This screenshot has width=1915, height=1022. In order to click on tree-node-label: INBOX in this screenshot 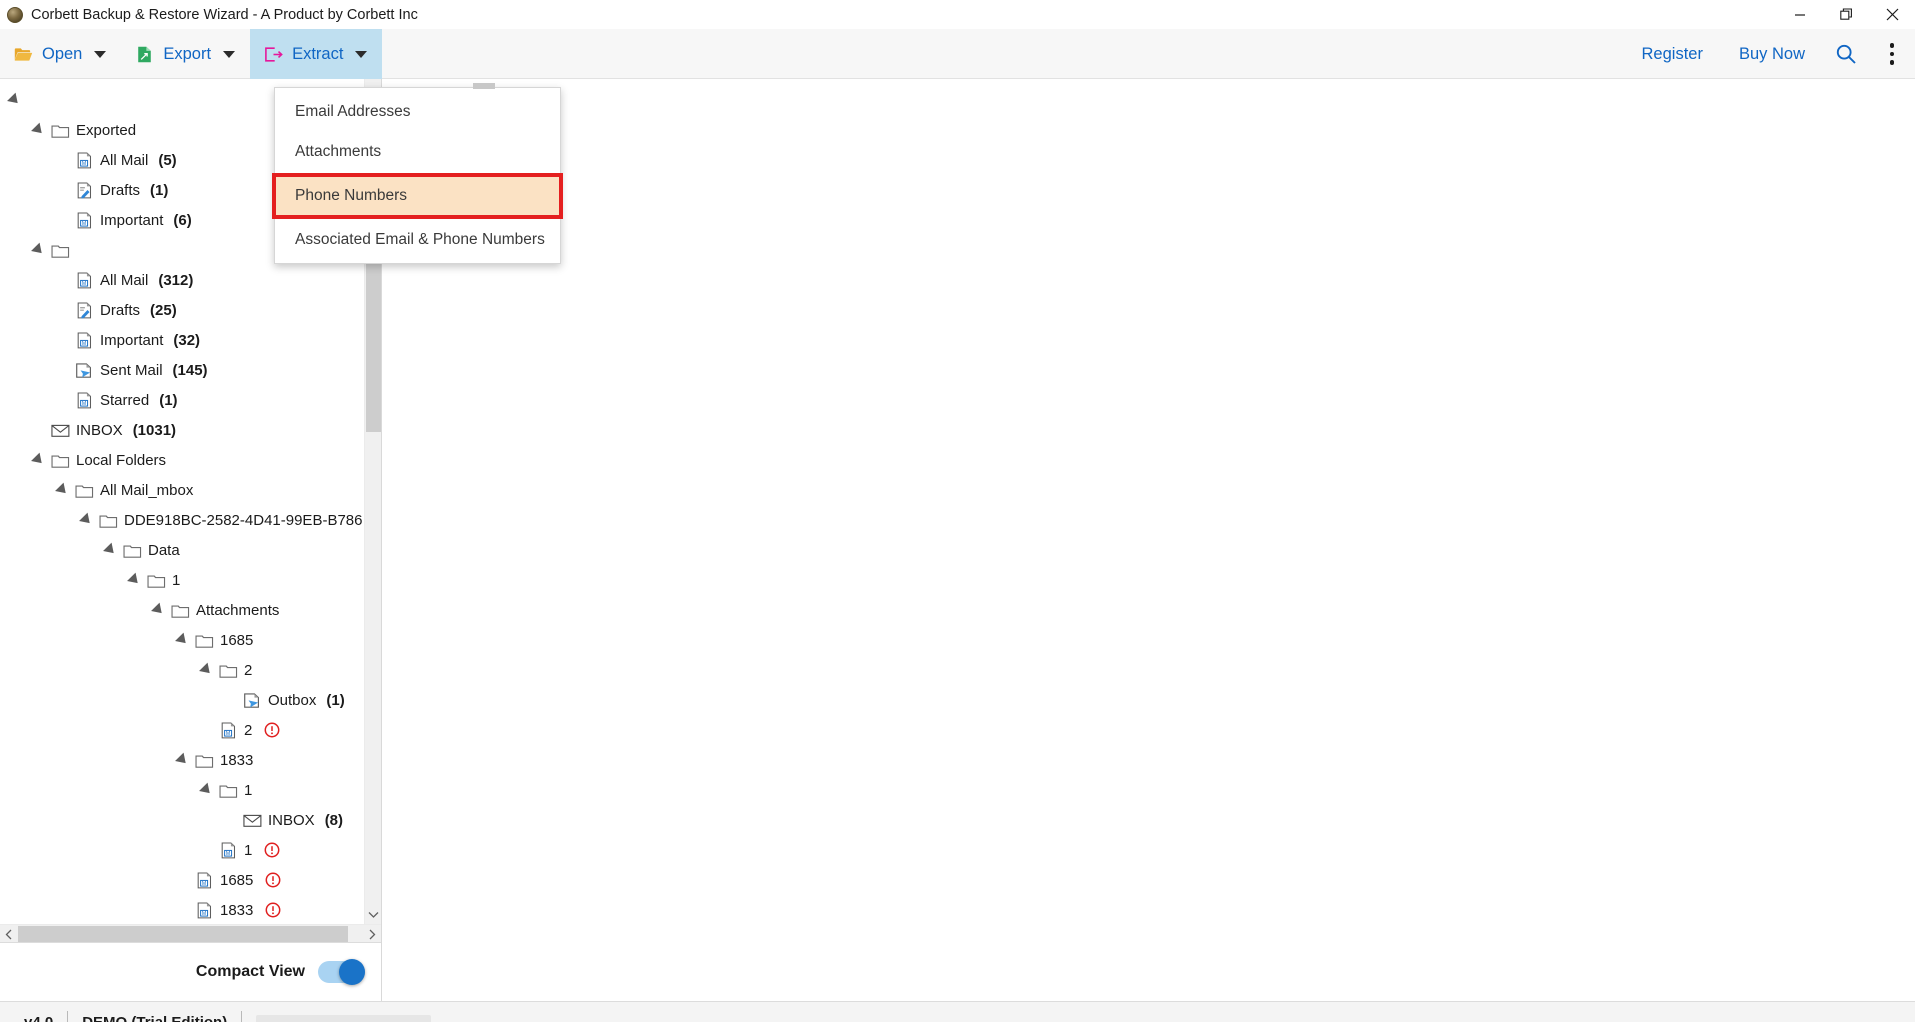, I will do `click(99, 430)`.